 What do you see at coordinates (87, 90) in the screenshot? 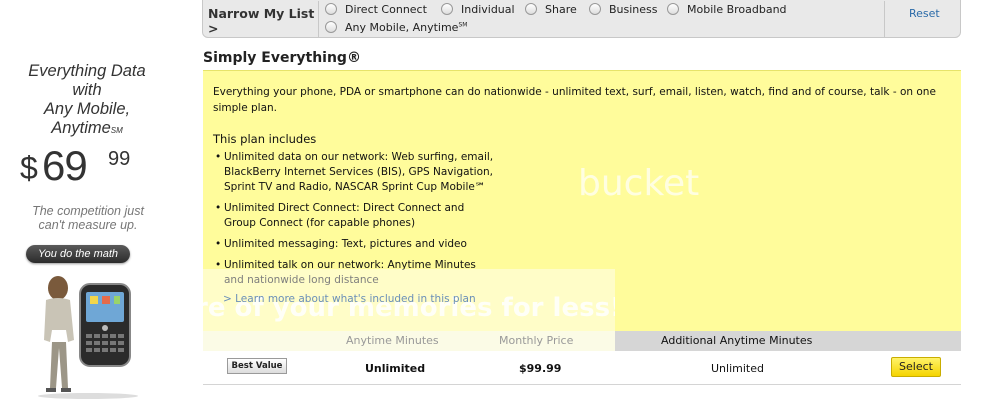
I see `promo-headline-line: with` at bounding box center [87, 90].